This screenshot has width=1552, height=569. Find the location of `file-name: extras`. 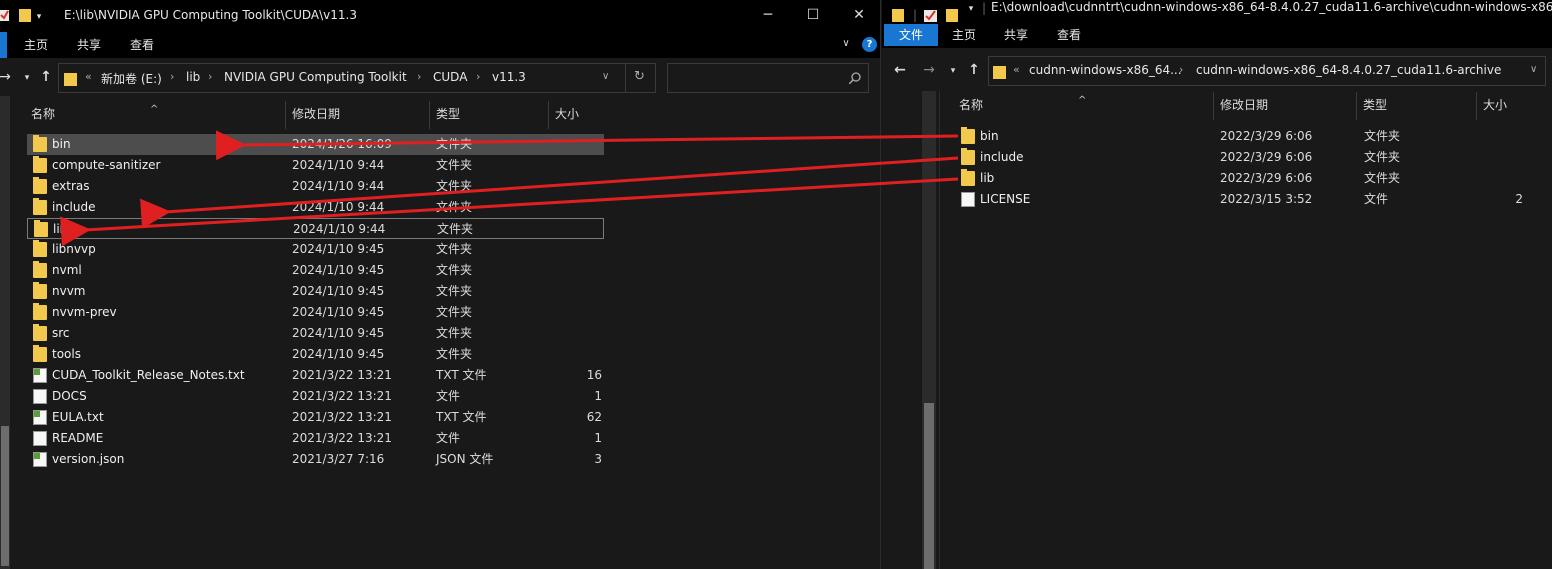

file-name: extras is located at coordinates (71, 186).